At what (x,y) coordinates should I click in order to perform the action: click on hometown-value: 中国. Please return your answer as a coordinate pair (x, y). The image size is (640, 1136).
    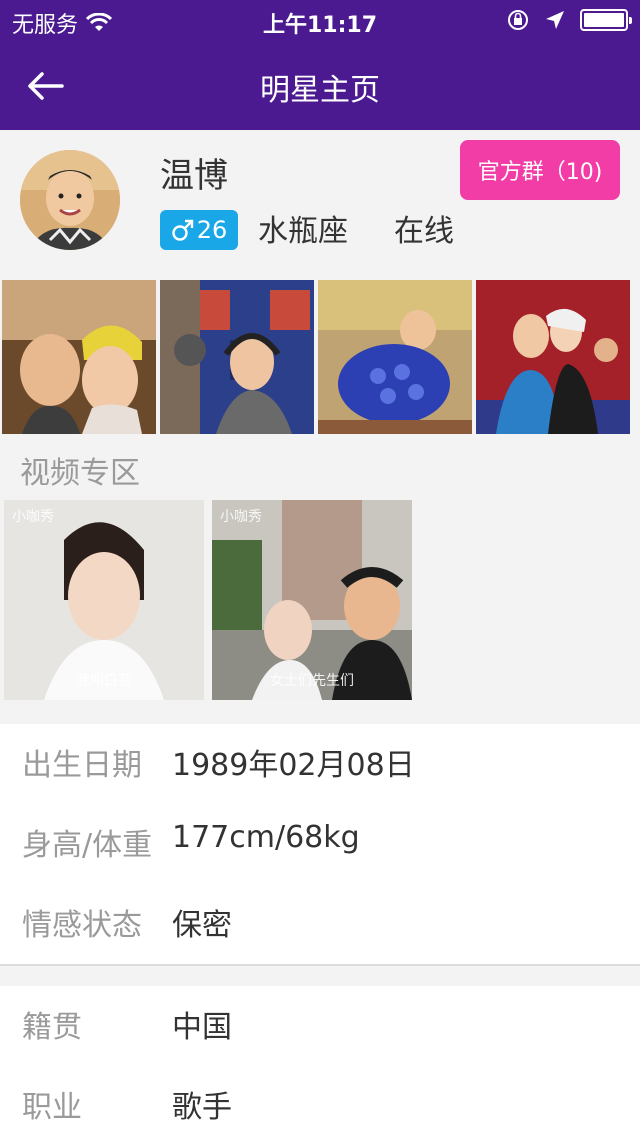
    Looking at the image, I should click on (202, 1027).